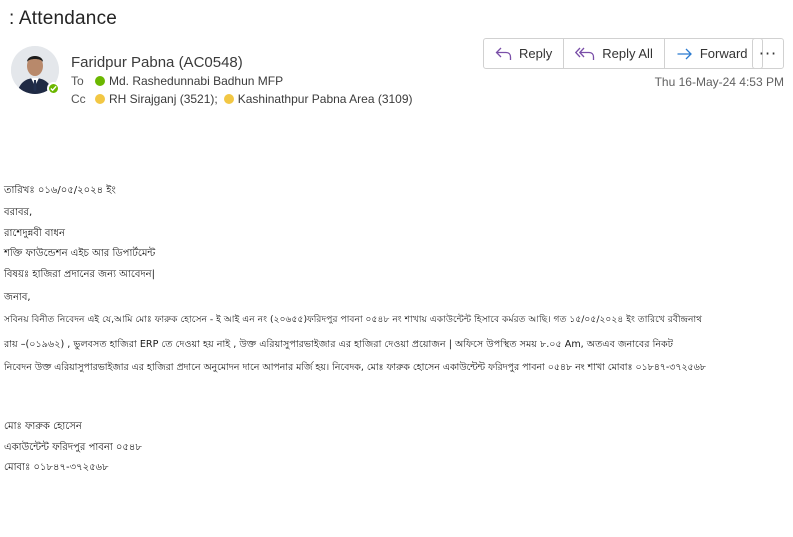 Image resolution: width=793 pixels, height=537 pixels. I want to click on more-actions-button: ···, so click(768, 53).